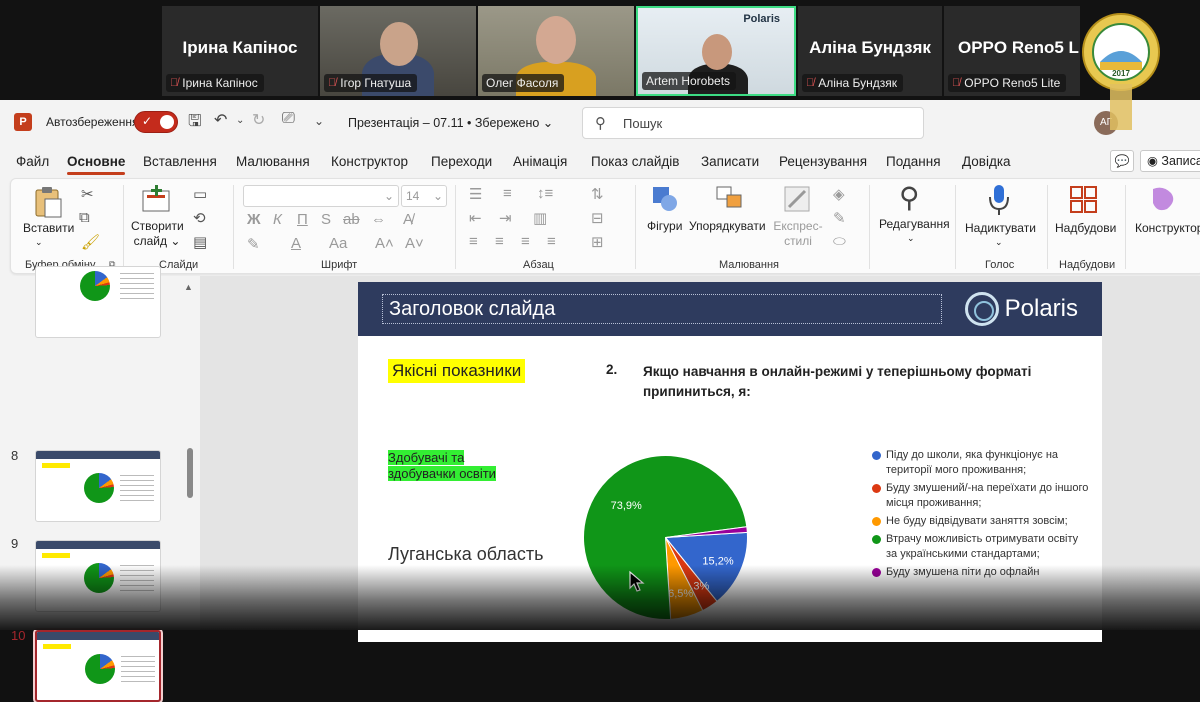  Describe the element at coordinates (326, 219) in the screenshot. I see `shadow-icon: S` at that location.